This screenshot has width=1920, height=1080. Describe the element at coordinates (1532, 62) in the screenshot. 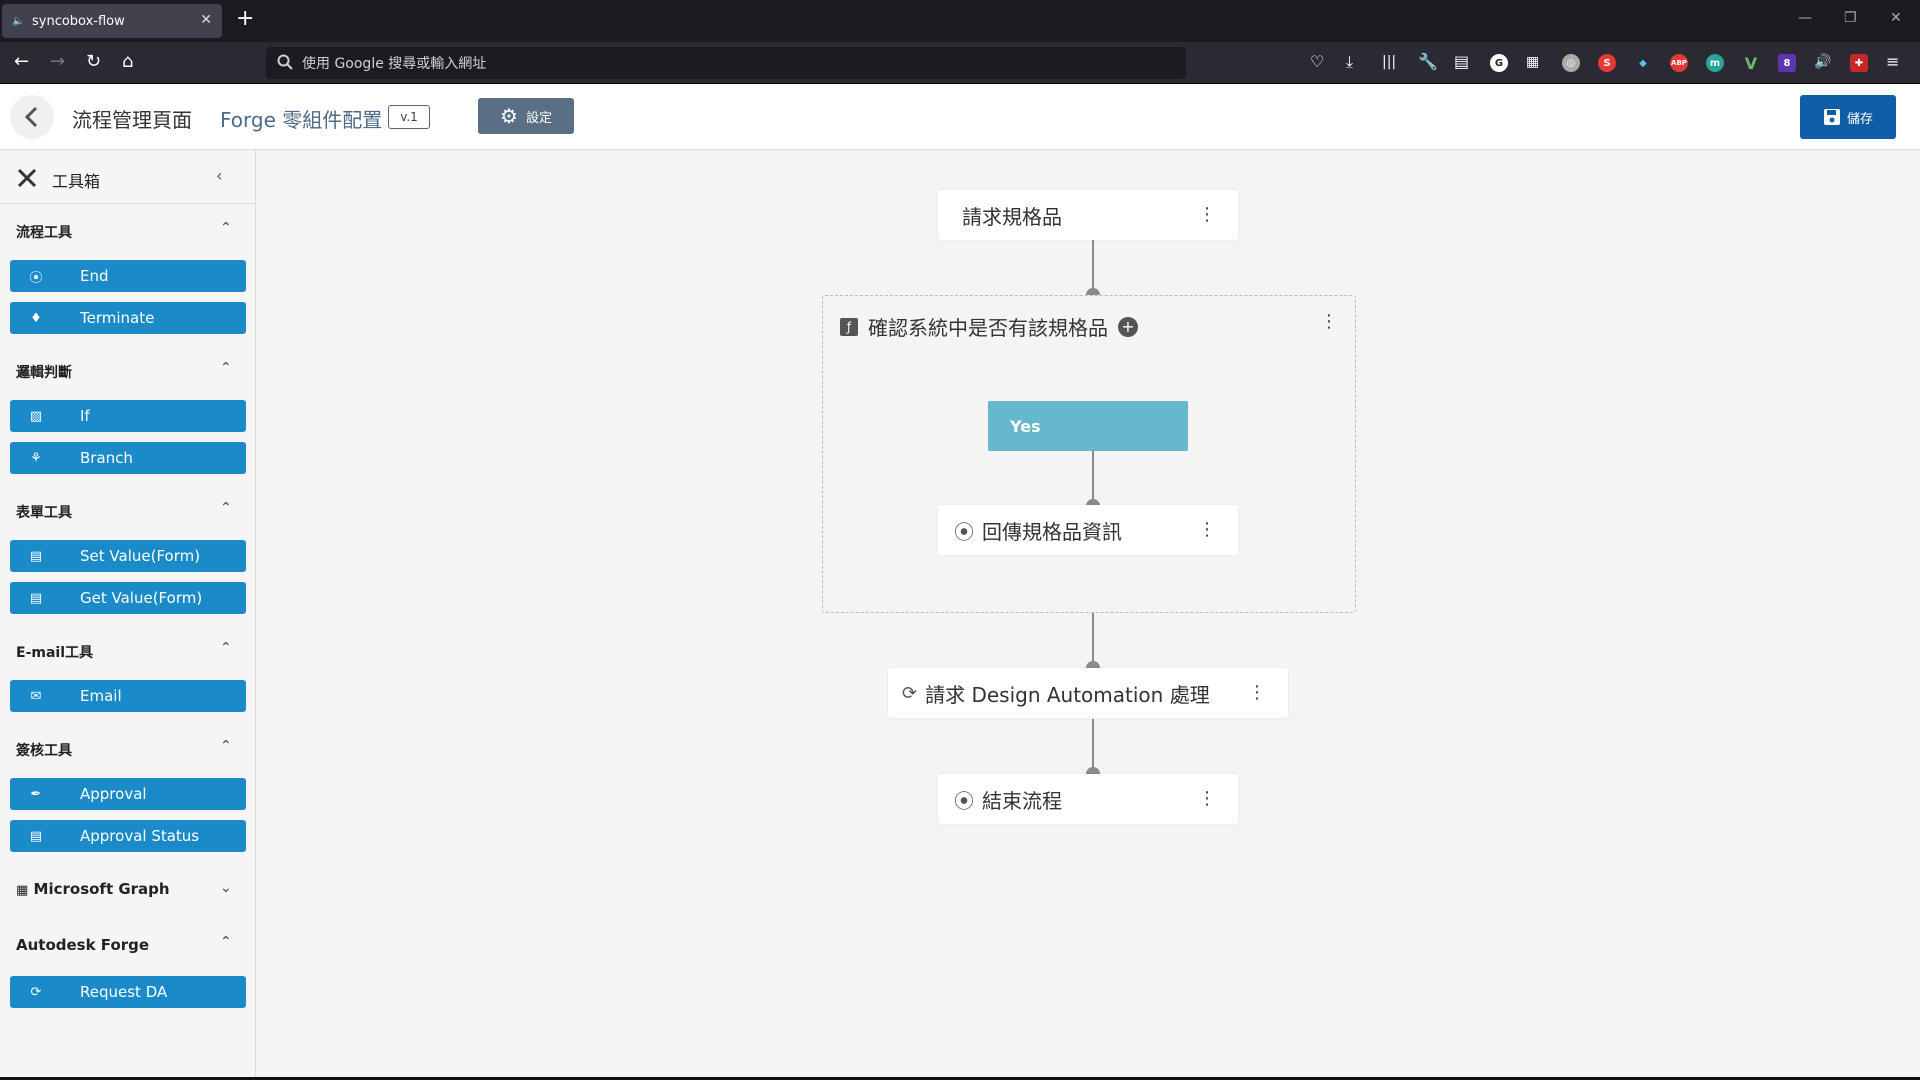

I see `grid-icon: ▦` at that location.